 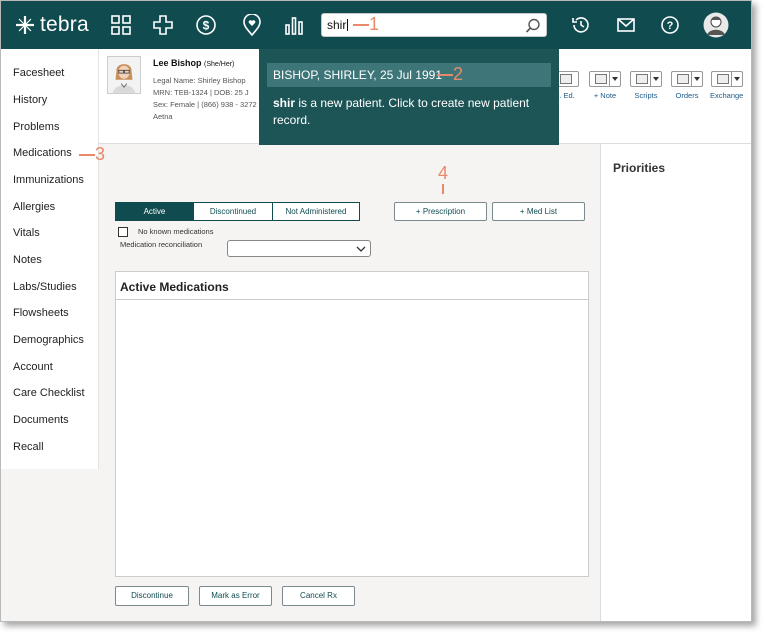 What do you see at coordinates (374, 24) in the screenshot?
I see `callout-number: 1` at bounding box center [374, 24].